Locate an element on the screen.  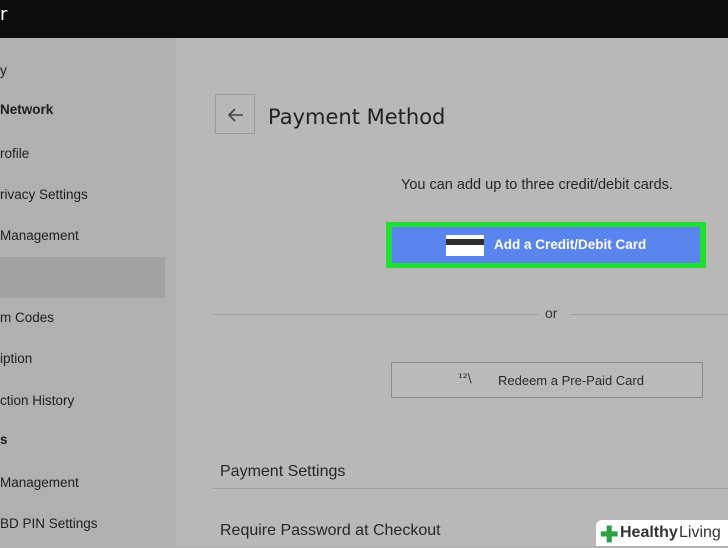
sidebar-item-bd-pin-settings: BD PIN Settings is located at coordinates (49, 523).